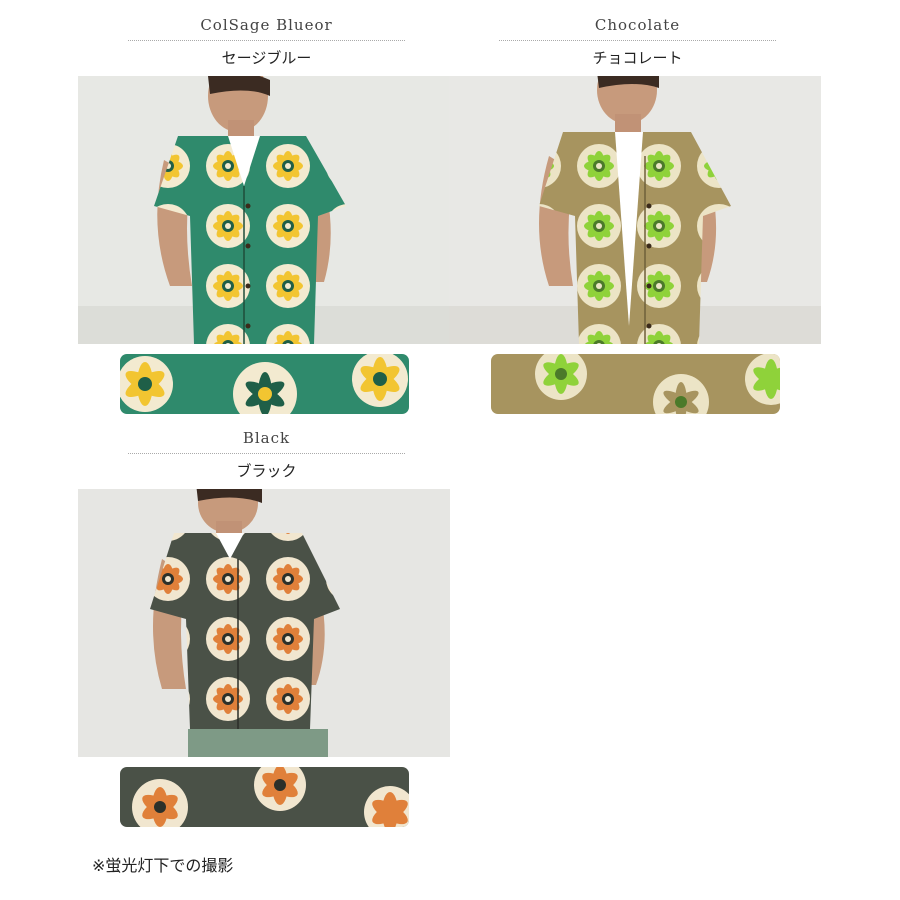  I want to click on variant-name-english: Black, so click(266, 438).